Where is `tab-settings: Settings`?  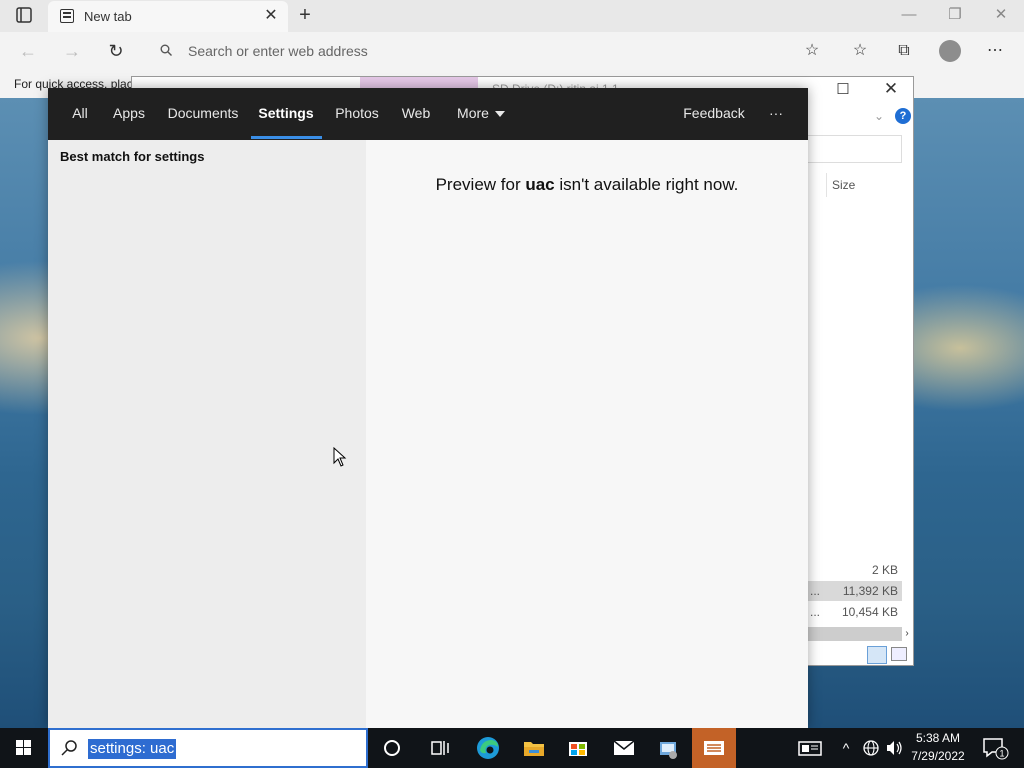 tab-settings: Settings is located at coordinates (286, 114).